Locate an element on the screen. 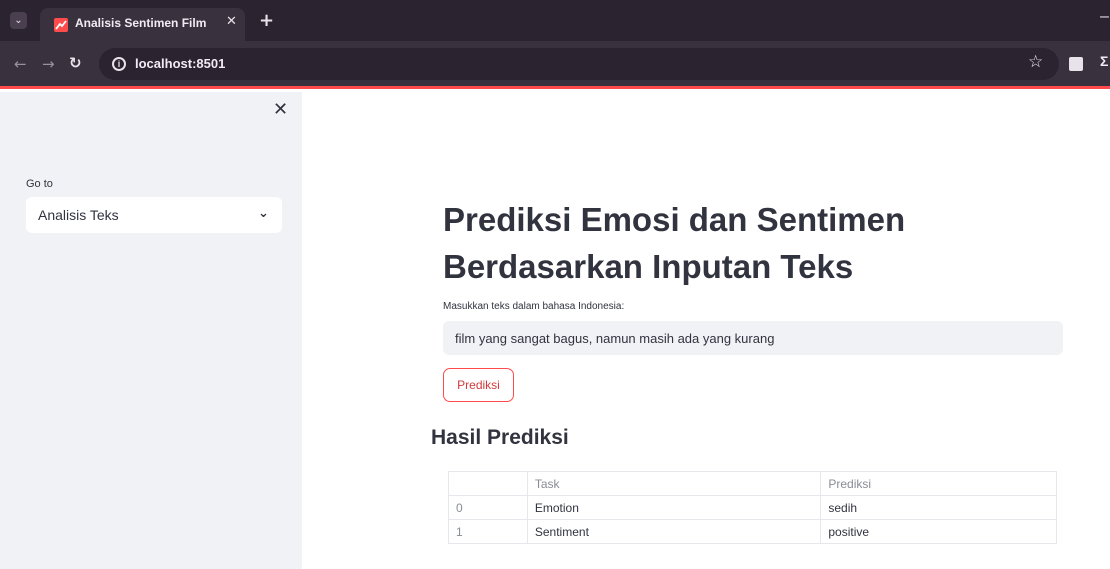 The height and width of the screenshot is (569, 1110). chevron-down-icon: ⌄ is located at coordinates (263, 213).